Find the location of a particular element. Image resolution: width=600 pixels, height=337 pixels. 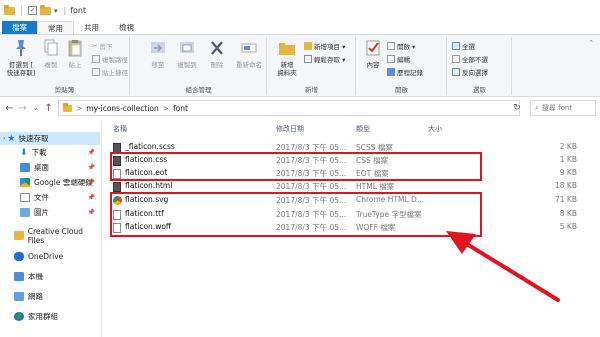

history-label: 歷程記錄 is located at coordinates (410, 73).